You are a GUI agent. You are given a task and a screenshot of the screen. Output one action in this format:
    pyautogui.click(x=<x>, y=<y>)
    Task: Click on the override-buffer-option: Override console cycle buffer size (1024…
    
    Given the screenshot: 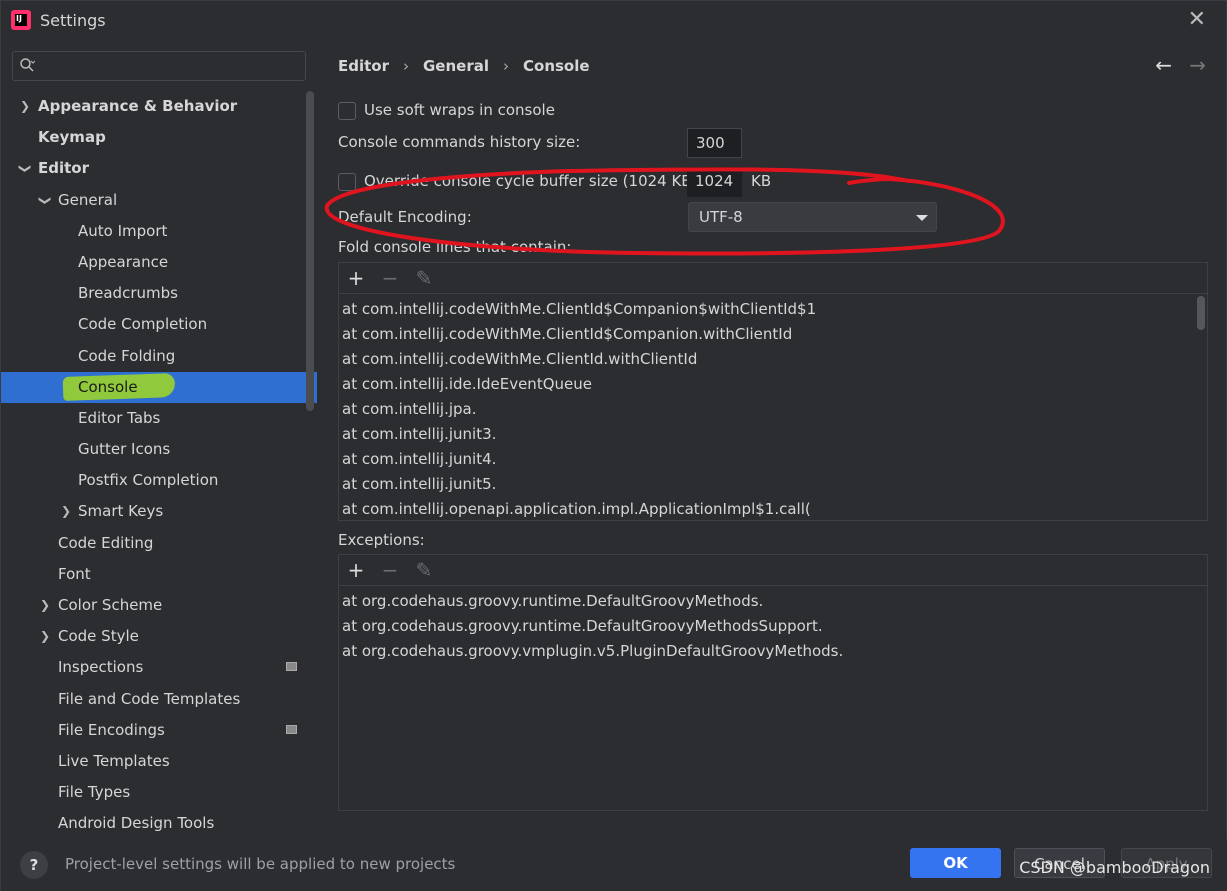 What is the action you would take?
    pyautogui.click(x=517, y=181)
    